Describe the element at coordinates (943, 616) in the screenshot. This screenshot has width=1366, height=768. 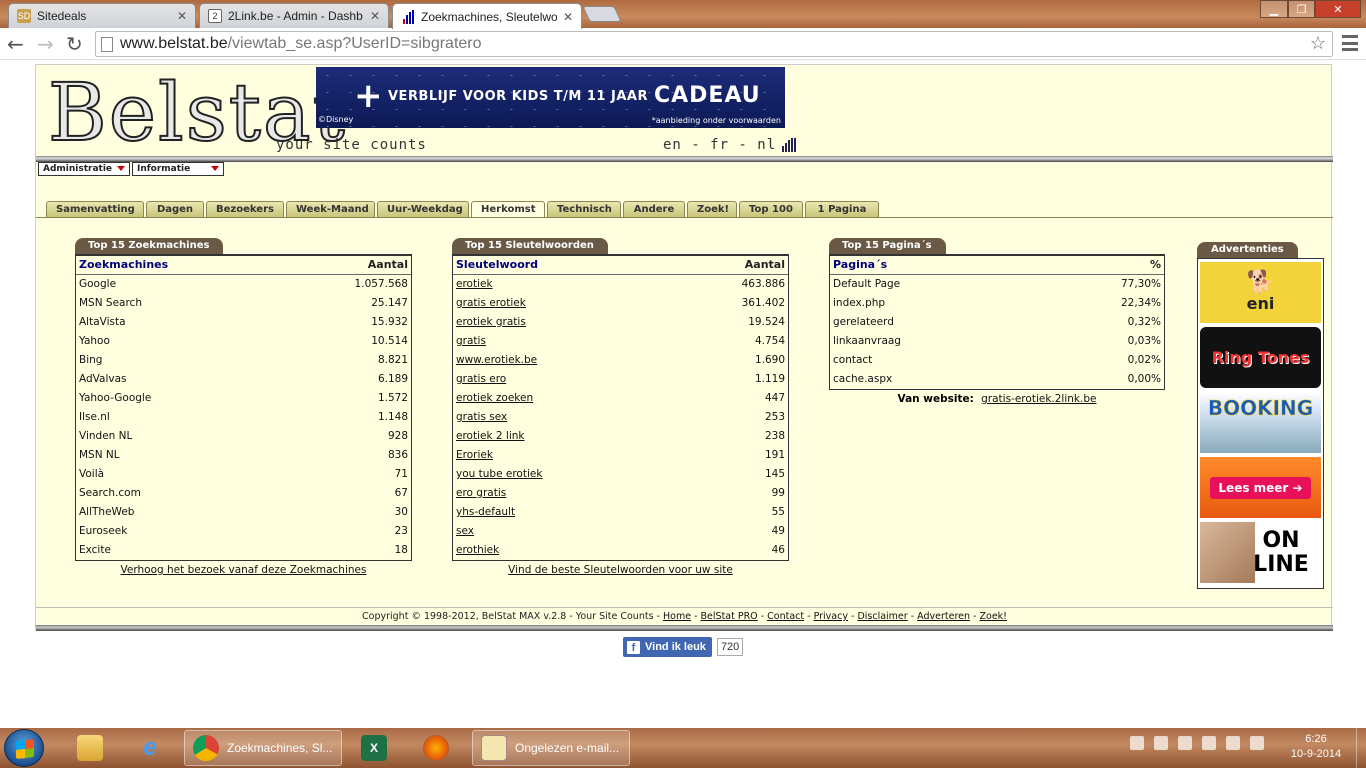
I see `footer-link-adverteren: Adverteren` at that location.